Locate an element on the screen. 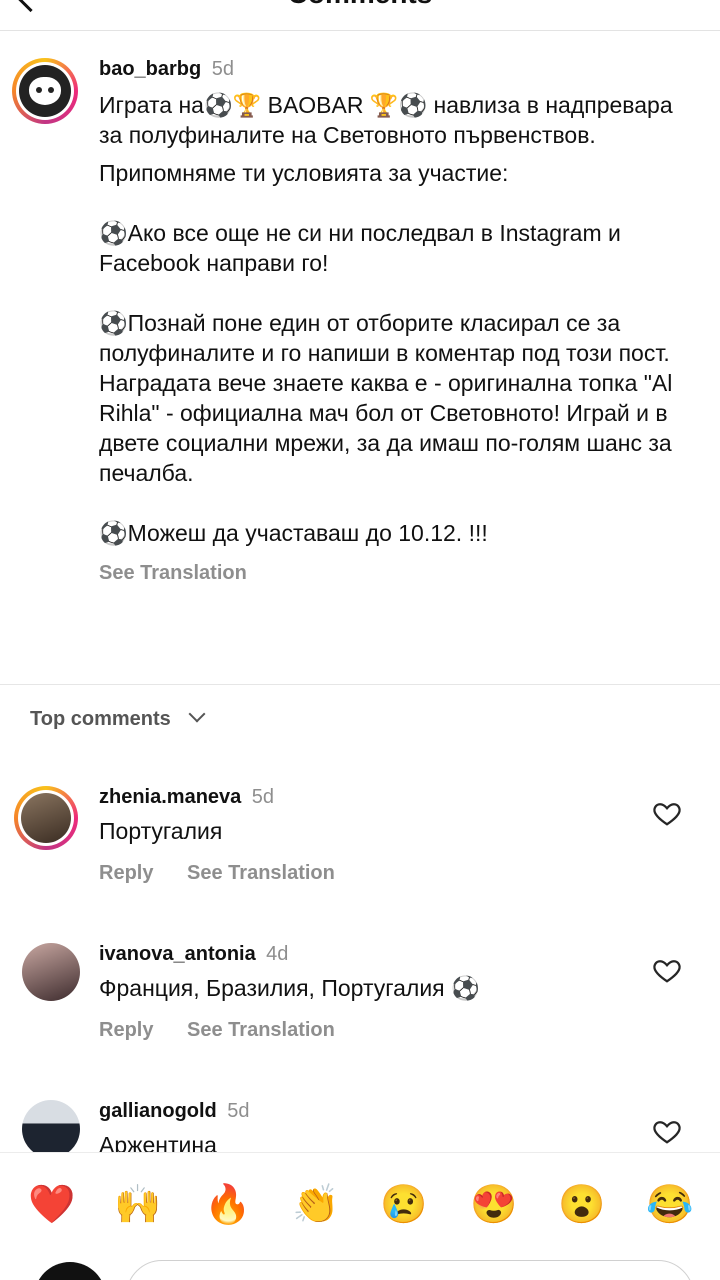  my-avatar is located at coordinates (70, 1271).